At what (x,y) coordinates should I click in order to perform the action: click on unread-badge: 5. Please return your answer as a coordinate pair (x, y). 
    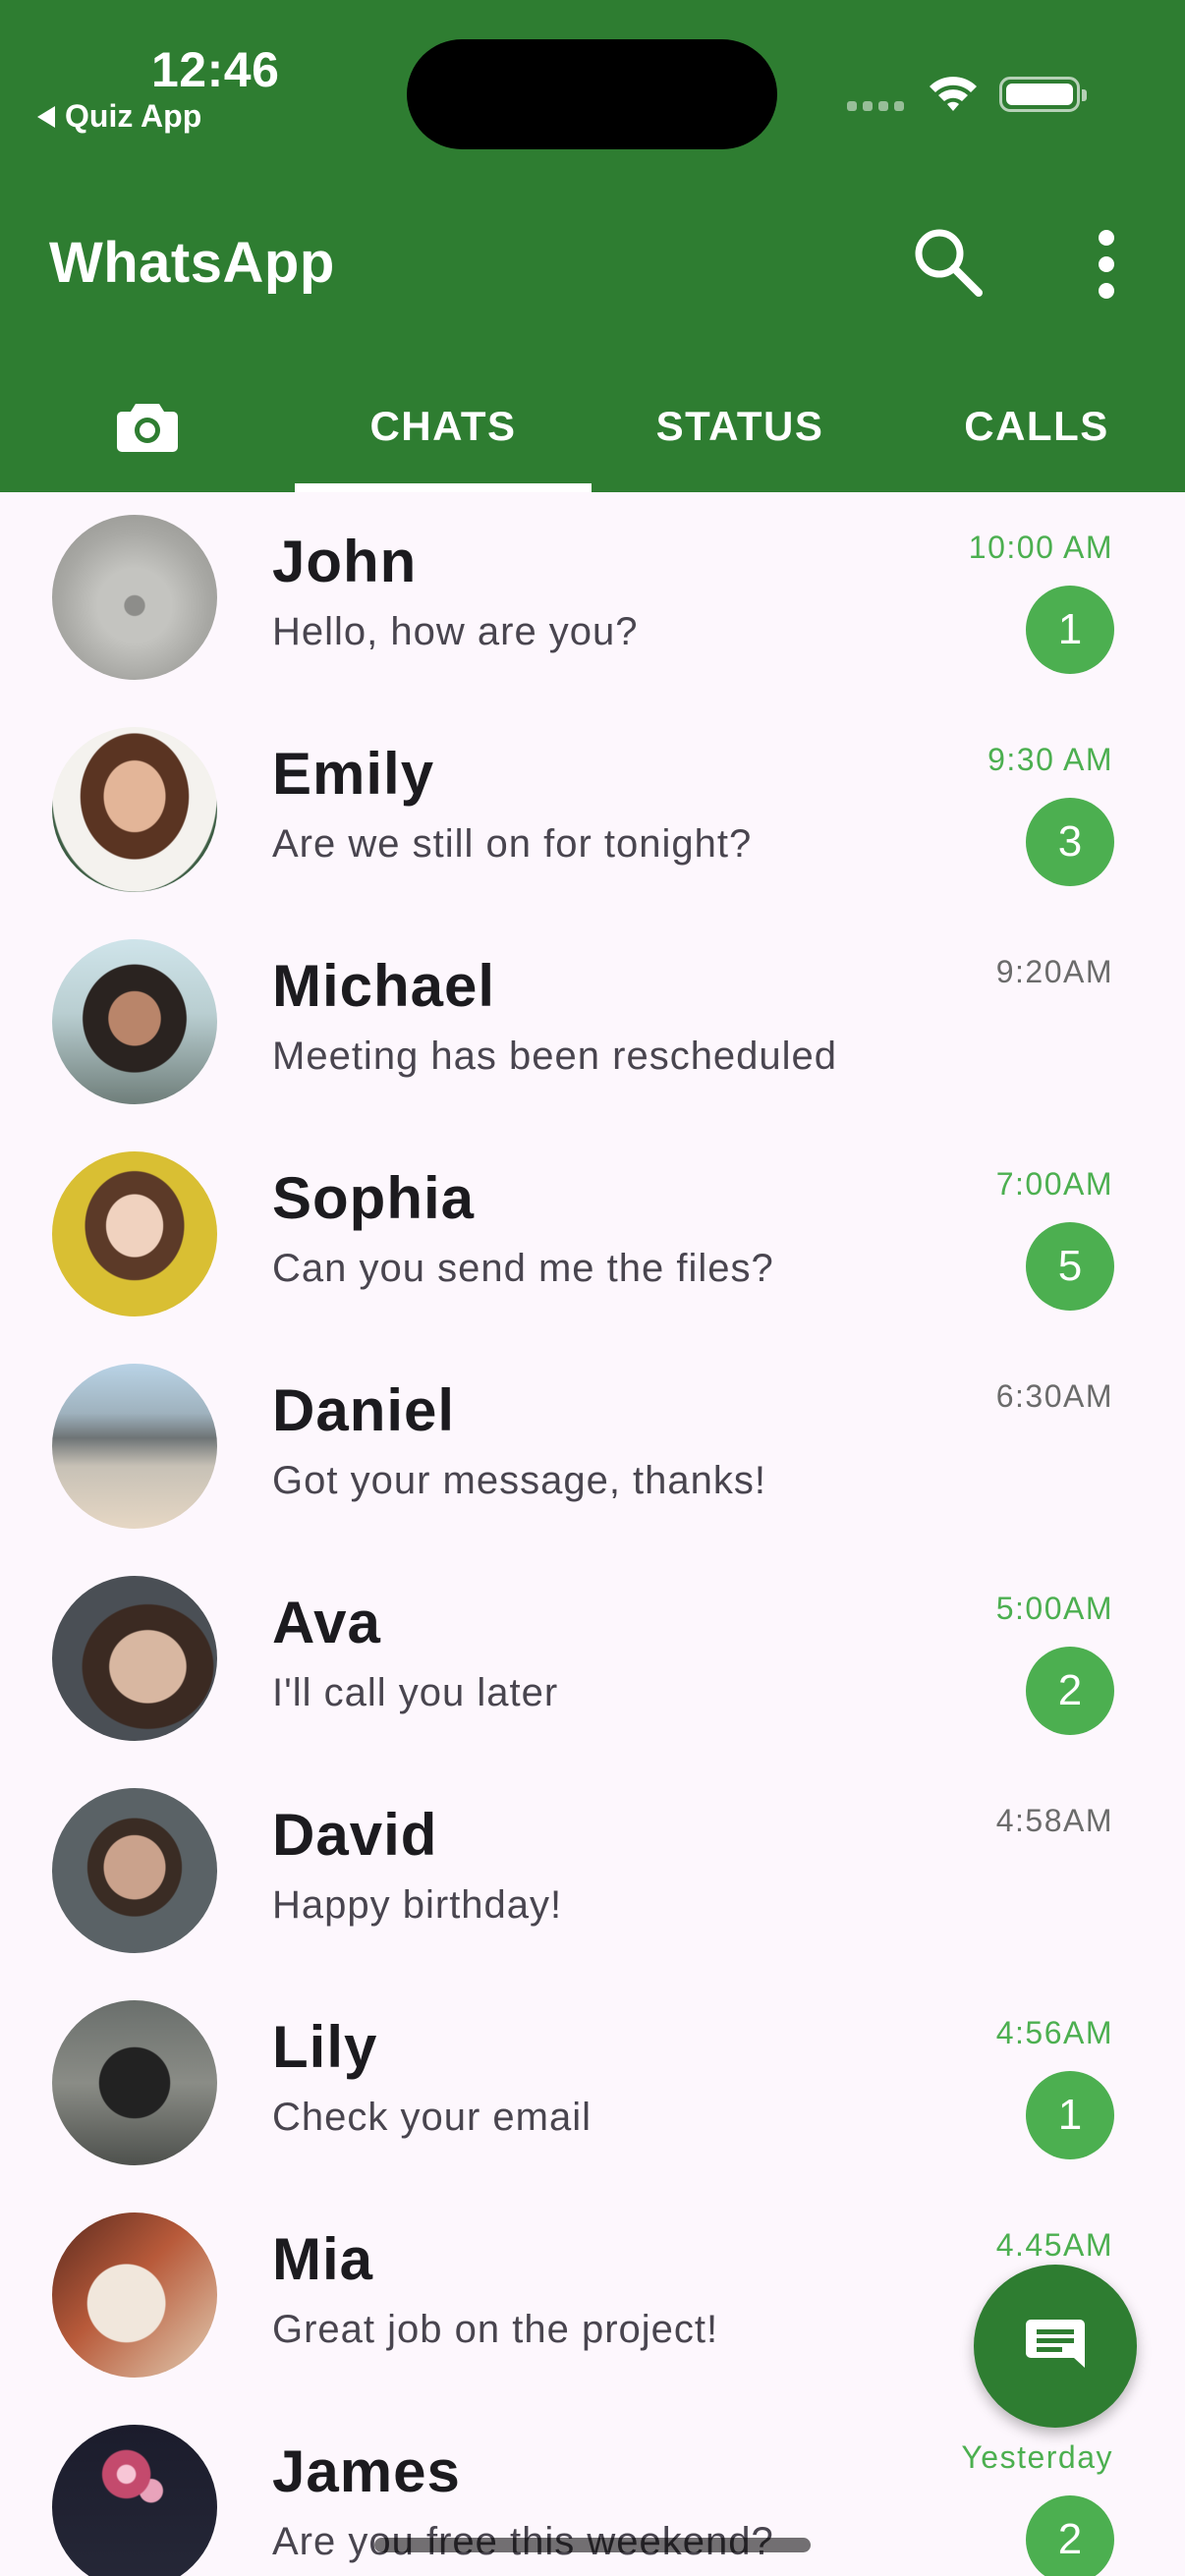
    Looking at the image, I should click on (1070, 1266).